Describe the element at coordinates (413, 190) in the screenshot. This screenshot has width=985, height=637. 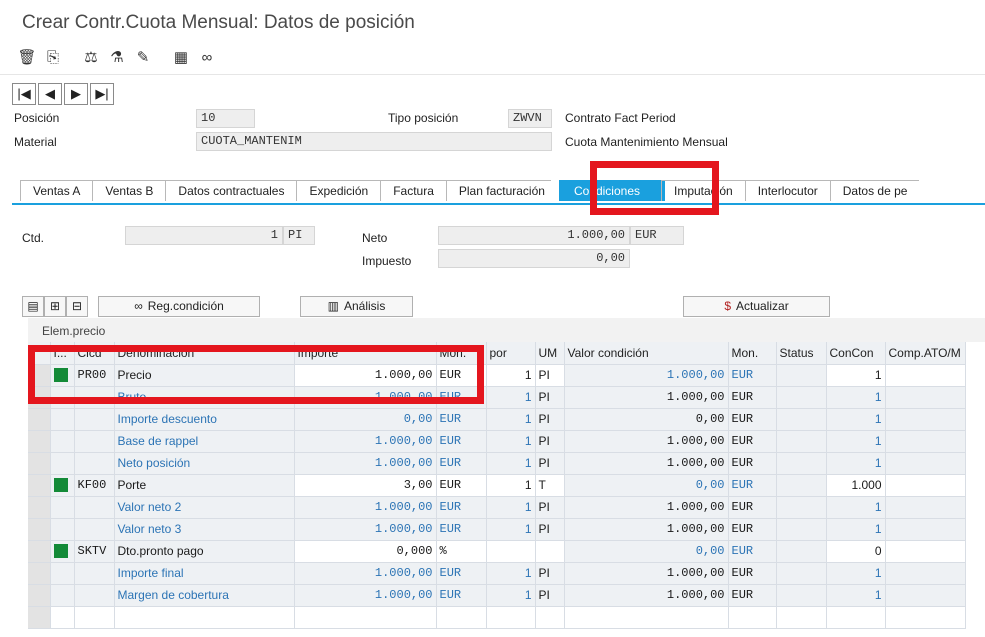
I see `tab-factura: Factura` at that location.